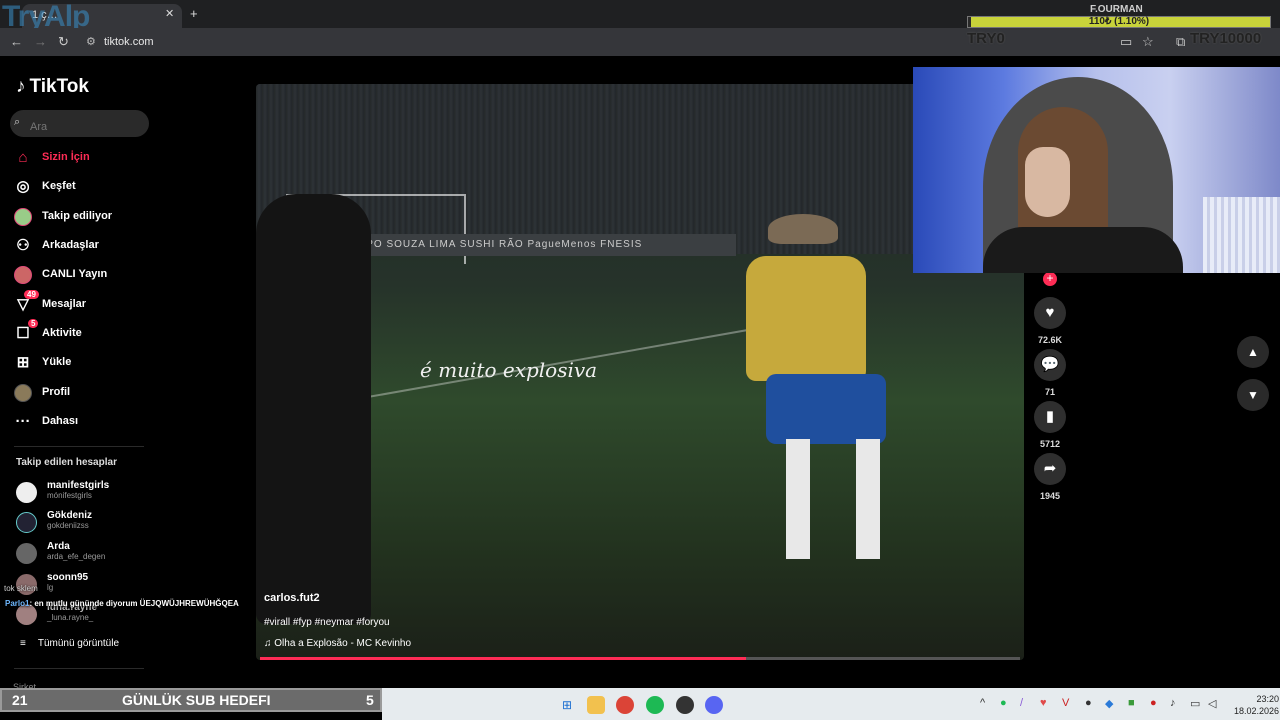 This screenshot has width=1280, height=720. What do you see at coordinates (59, 86) in the screenshot?
I see `tiktok-logo-text: TikTok` at bounding box center [59, 86].